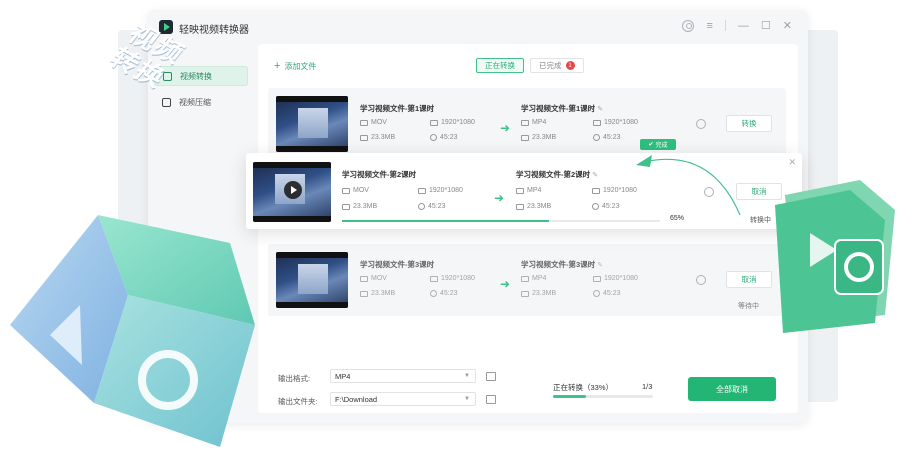  Describe the element at coordinates (343, 376) in the screenshot. I see `output-format-value: MP4` at that location.